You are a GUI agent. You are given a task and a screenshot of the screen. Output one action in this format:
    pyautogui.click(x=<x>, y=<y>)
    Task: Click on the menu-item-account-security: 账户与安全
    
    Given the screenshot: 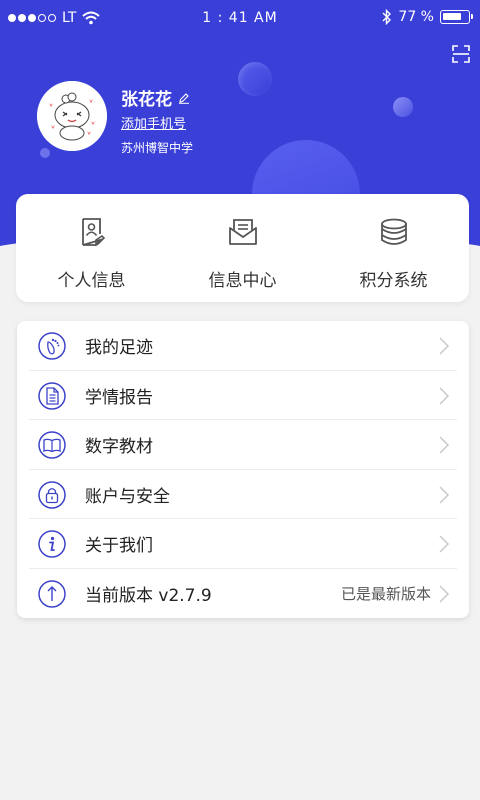 What is the action you would take?
    pyautogui.click(x=243, y=494)
    